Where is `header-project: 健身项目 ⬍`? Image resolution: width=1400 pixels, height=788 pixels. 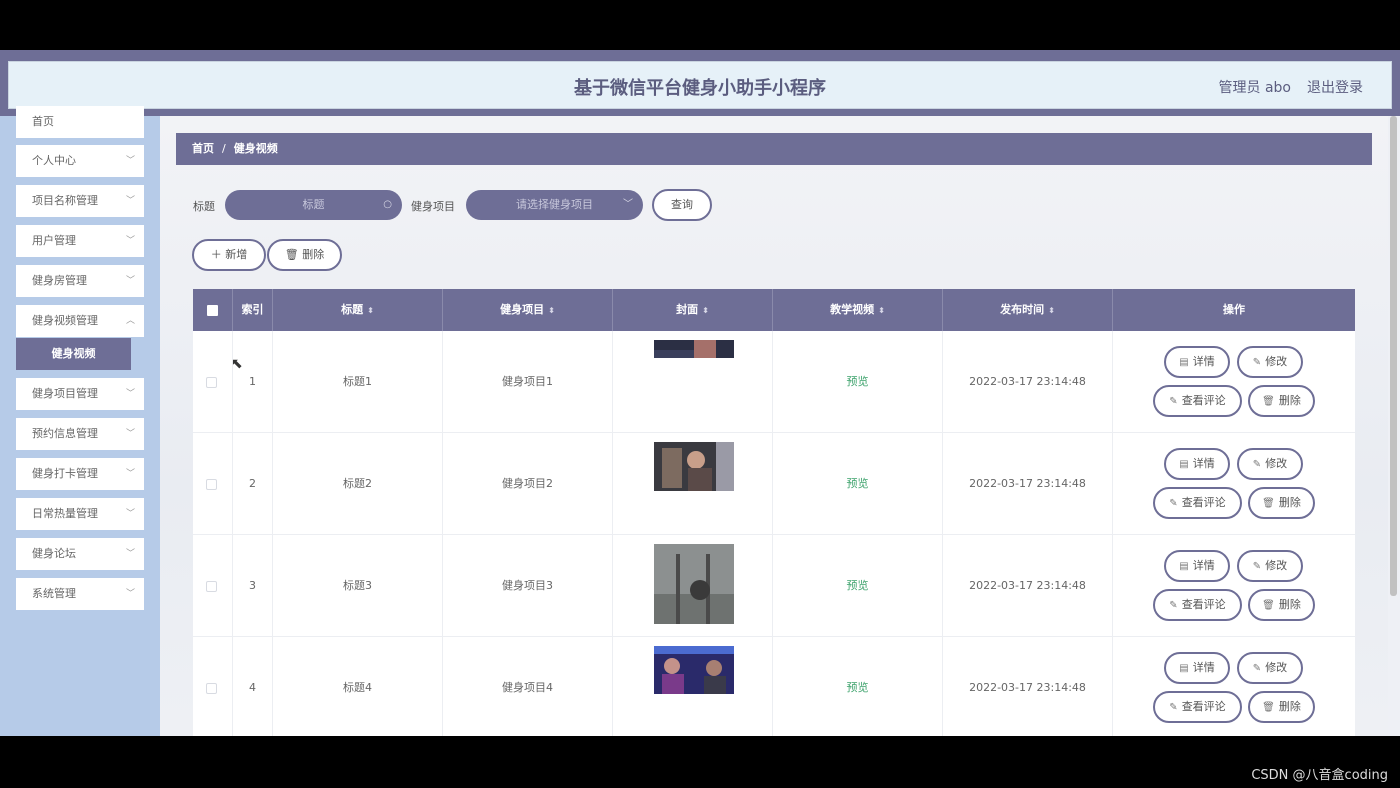
header-project: 健身项目 ⬍ is located at coordinates (528, 310).